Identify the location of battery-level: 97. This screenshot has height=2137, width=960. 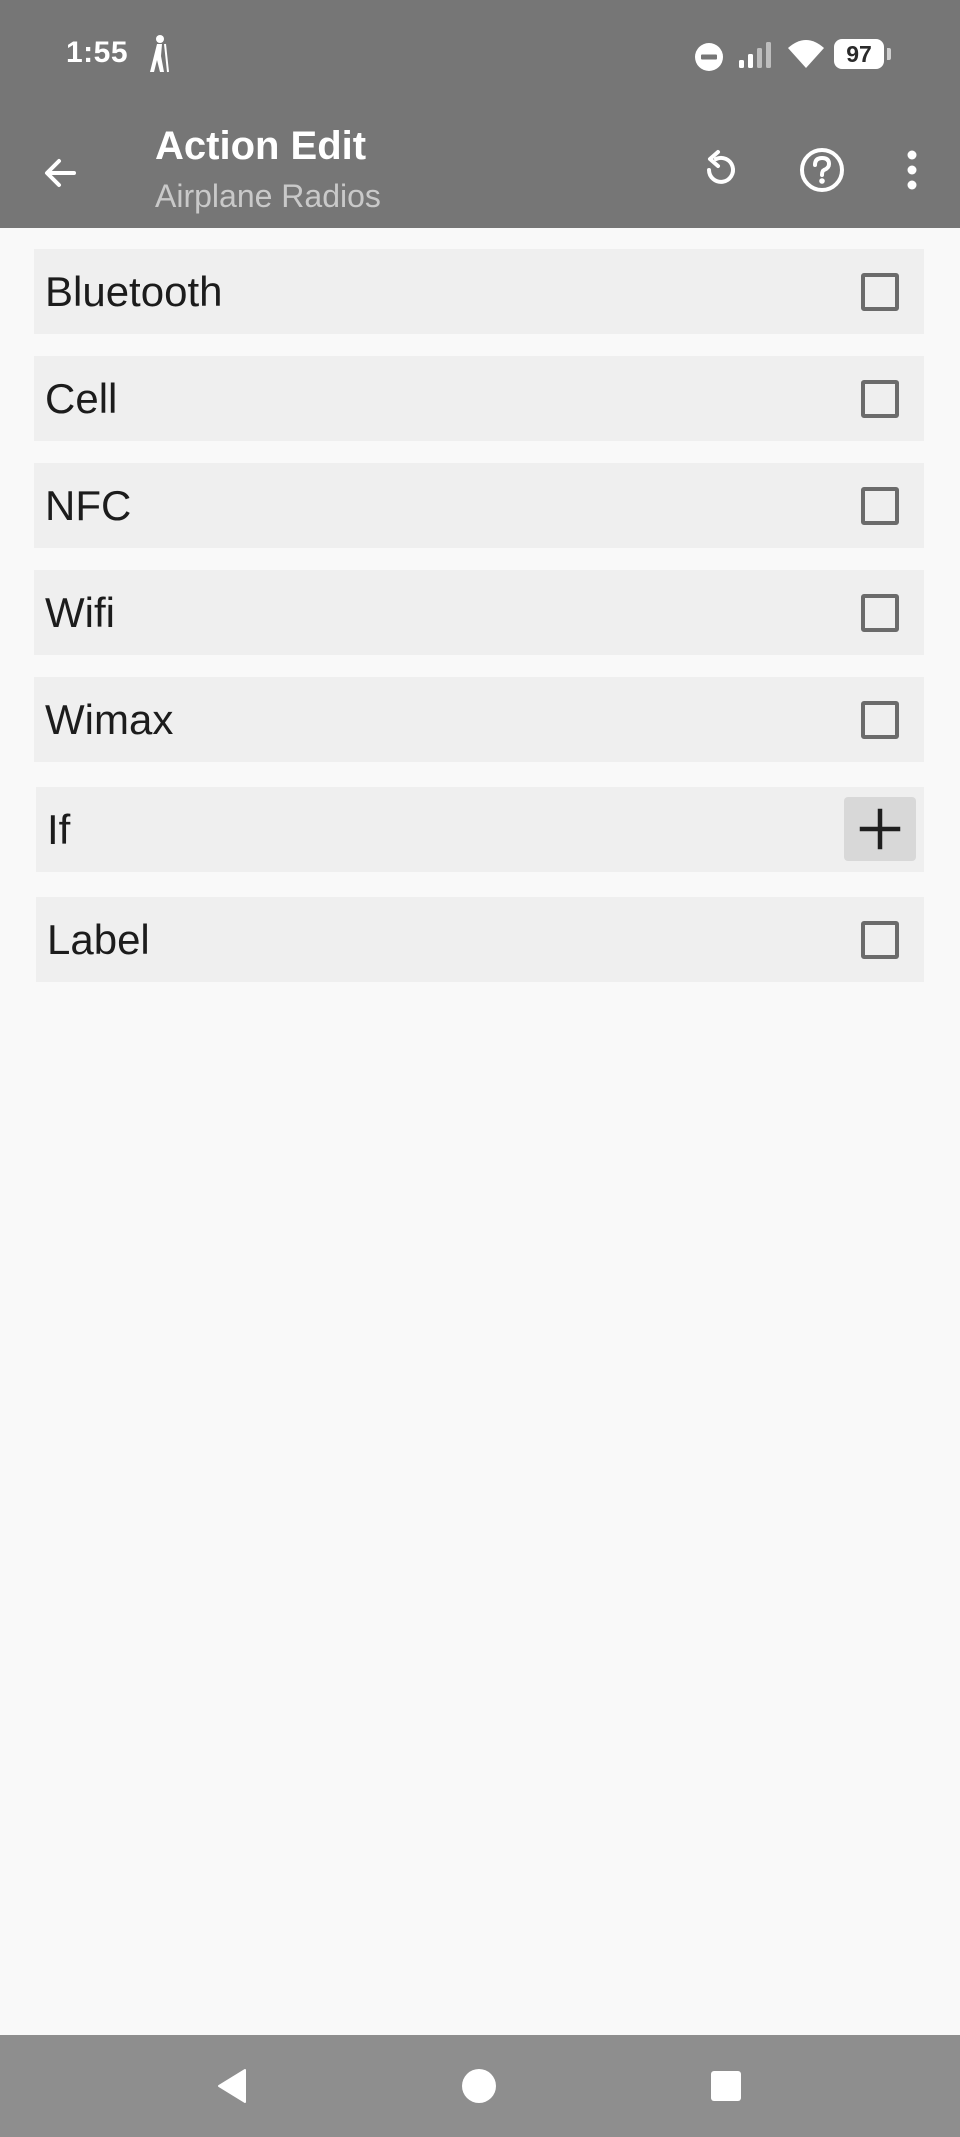
(859, 54).